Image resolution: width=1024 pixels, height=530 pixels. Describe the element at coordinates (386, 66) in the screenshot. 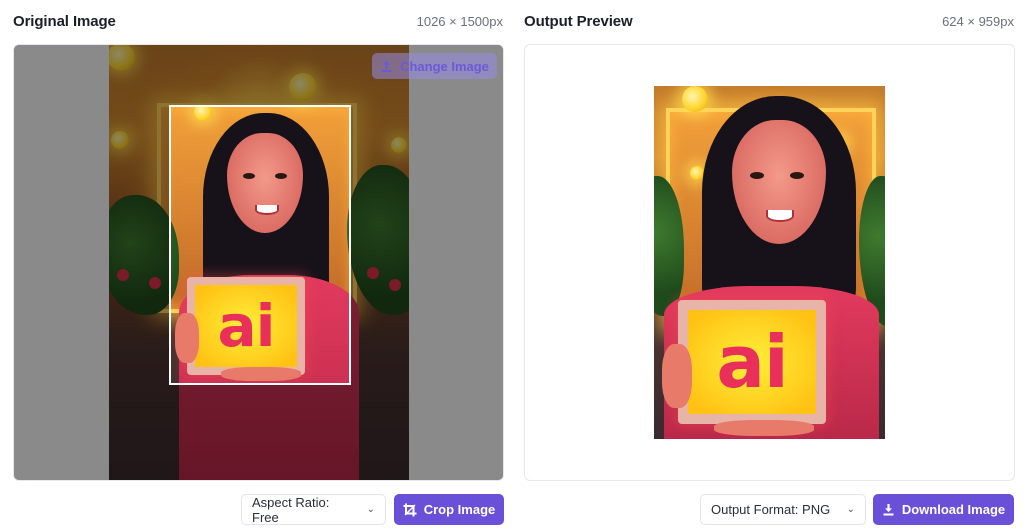

I see `upload-icon` at that location.